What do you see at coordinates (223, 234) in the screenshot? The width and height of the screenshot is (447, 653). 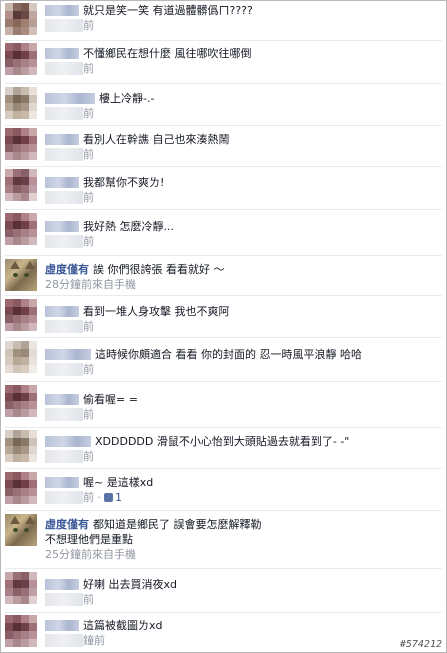 I see `comment-item: 我好熱 怎麼冷靜... 前` at bounding box center [223, 234].